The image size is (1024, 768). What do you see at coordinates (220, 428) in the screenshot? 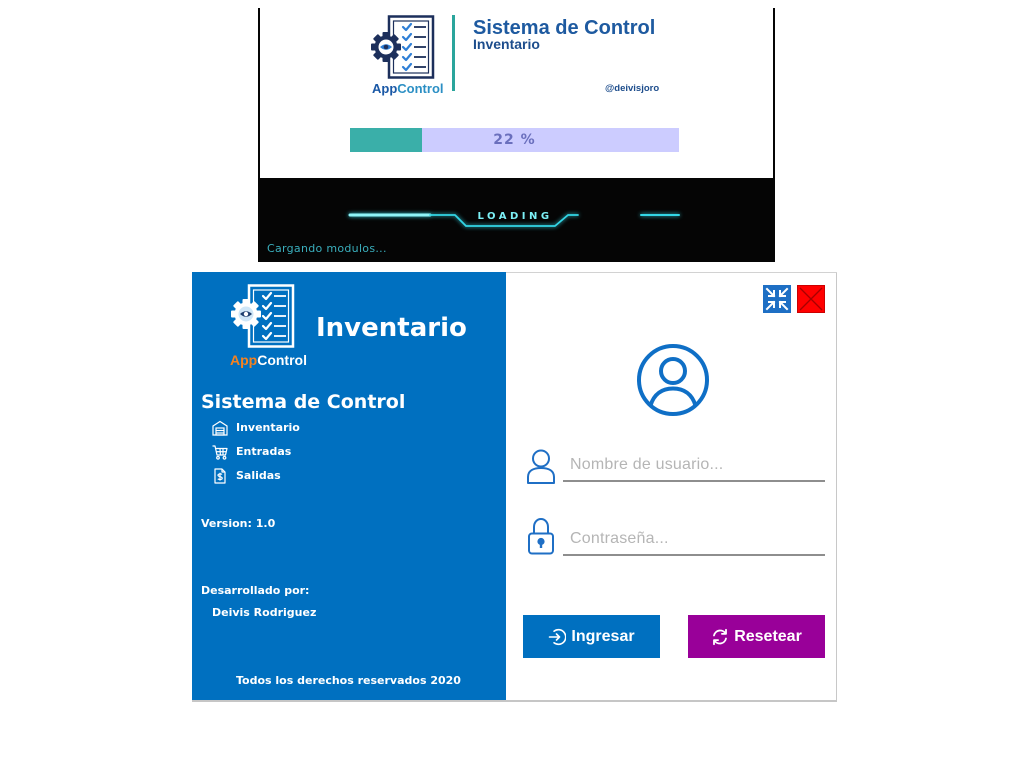
I see `warehouse-icon` at bounding box center [220, 428].